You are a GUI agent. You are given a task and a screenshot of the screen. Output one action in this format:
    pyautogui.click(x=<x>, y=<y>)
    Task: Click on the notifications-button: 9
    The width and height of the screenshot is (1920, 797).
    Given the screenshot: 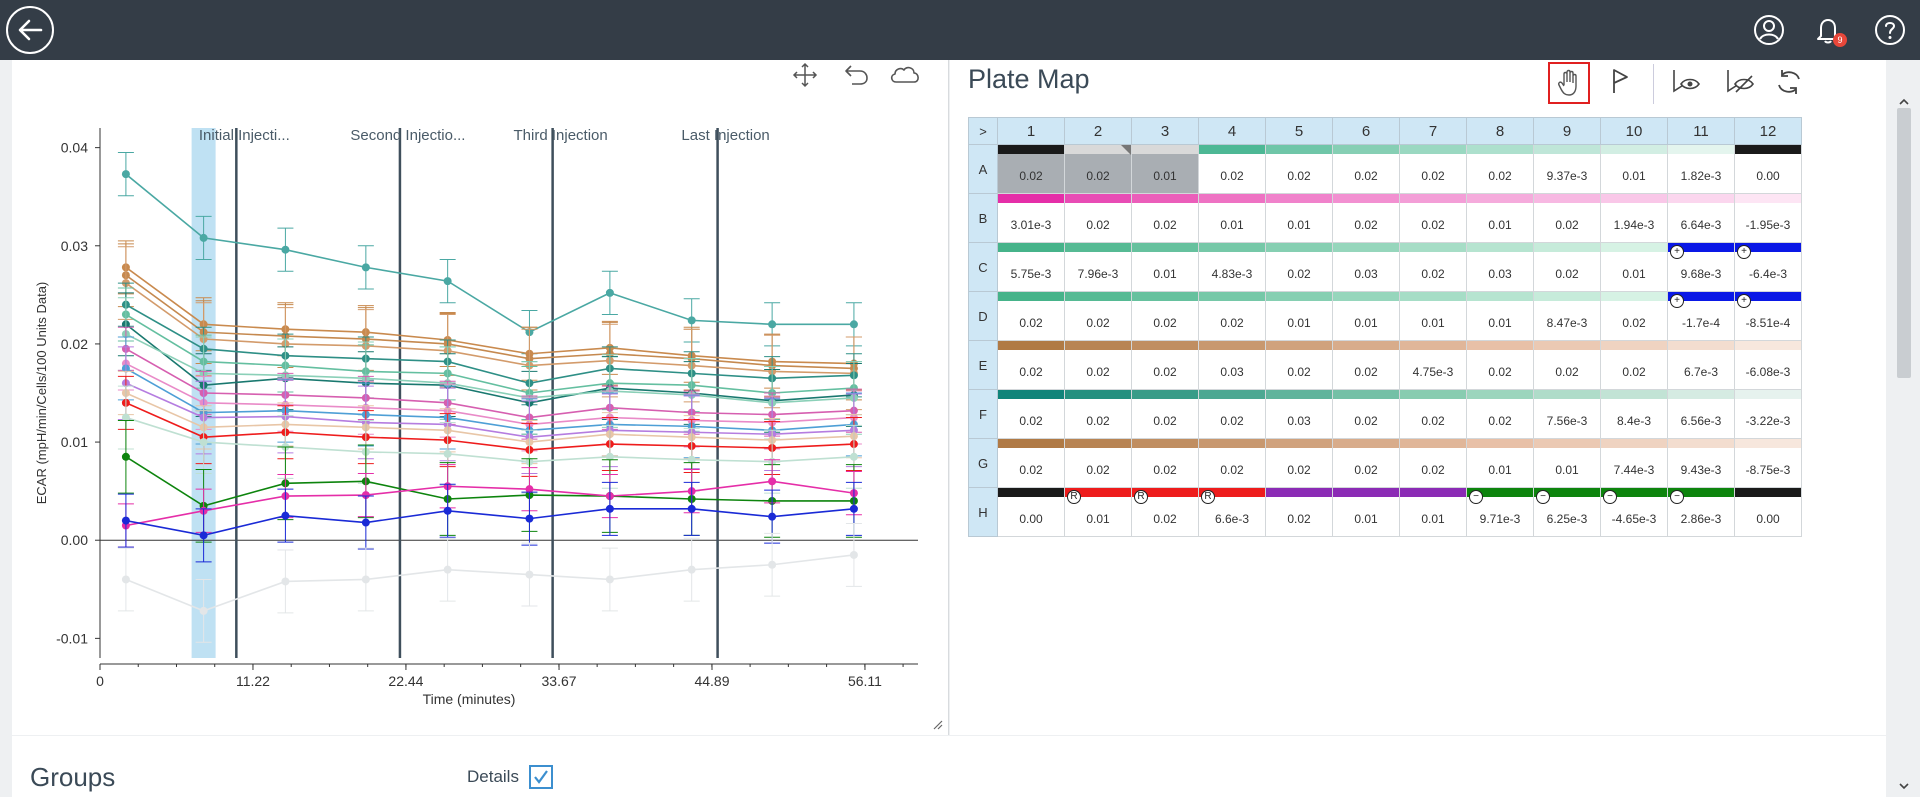 What is the action you would take?
    pyautogui.click(x=1829, y=30)
    